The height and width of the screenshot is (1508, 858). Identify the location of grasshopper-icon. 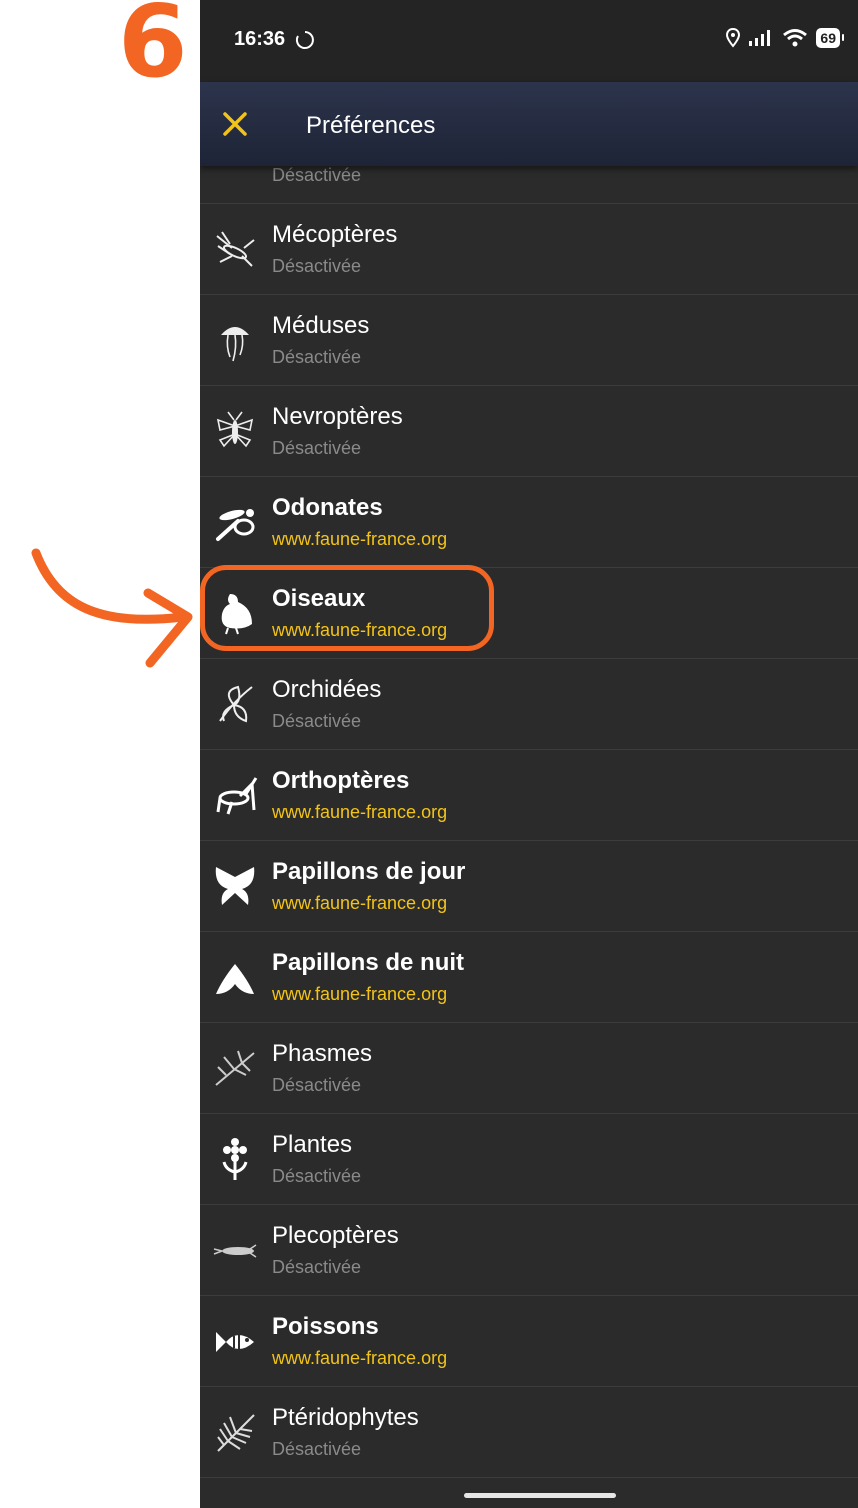
(237, 796).